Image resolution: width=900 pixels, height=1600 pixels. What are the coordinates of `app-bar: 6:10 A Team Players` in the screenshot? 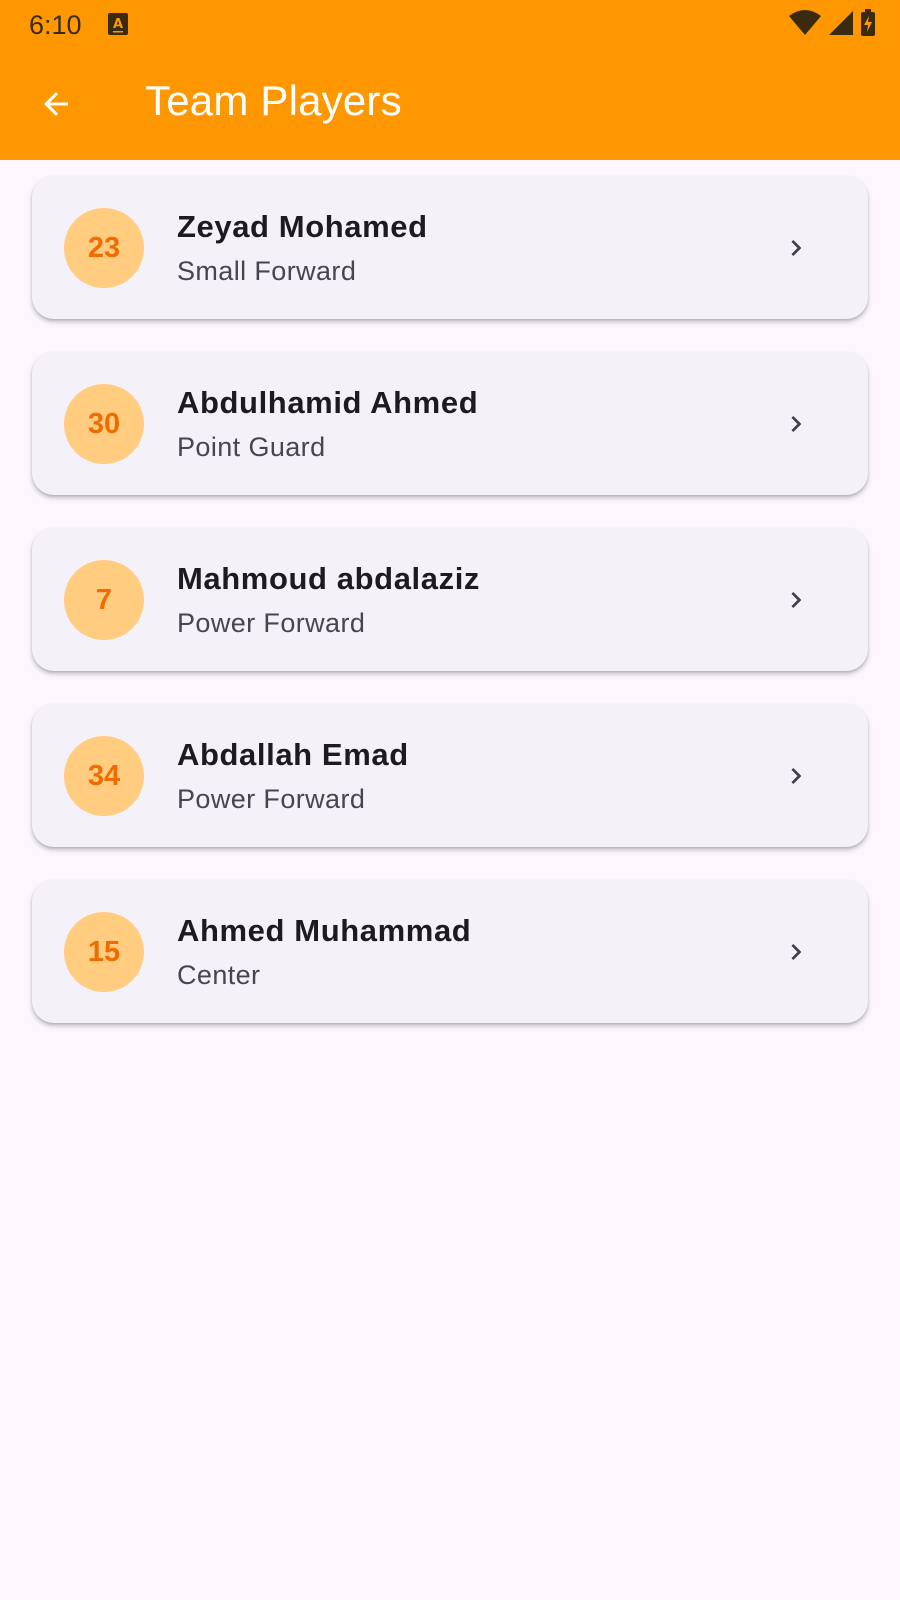 It's located at (450, 80).